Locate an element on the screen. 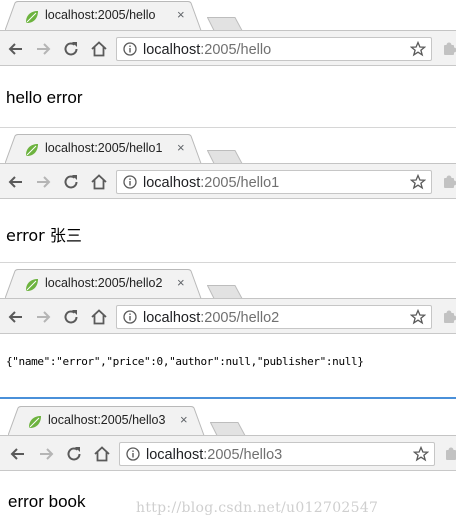  active-tab: localhost:2005/hello3 × is located at coordinates (107, 421).